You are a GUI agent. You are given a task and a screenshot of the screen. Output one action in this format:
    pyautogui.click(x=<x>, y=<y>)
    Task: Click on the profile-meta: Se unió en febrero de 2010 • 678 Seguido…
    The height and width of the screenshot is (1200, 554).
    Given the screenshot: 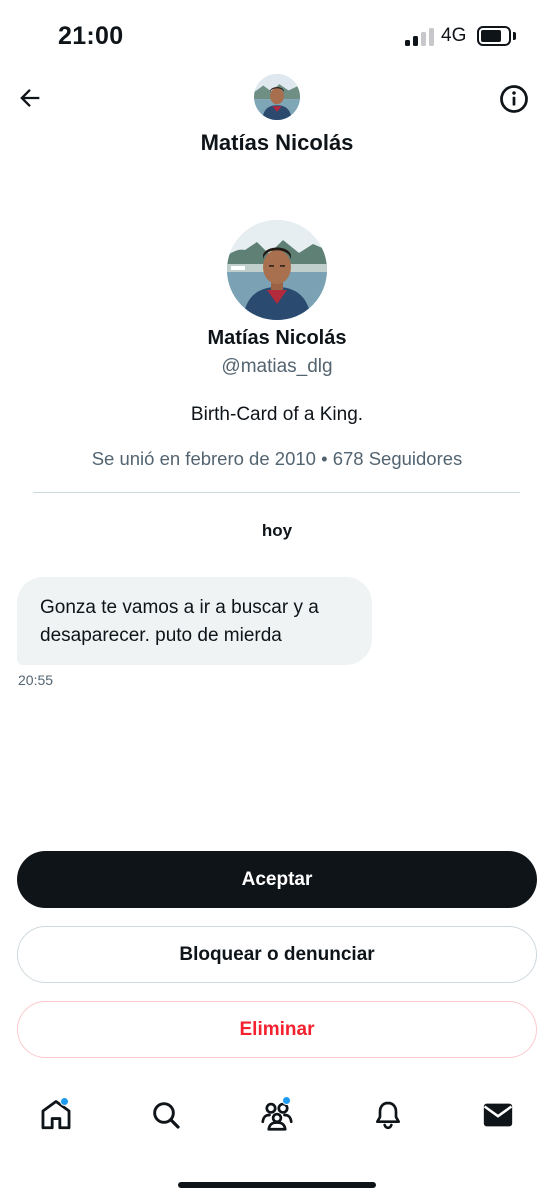 What is the action you would take?
    pyautogui.click(x=277, y=458)
    